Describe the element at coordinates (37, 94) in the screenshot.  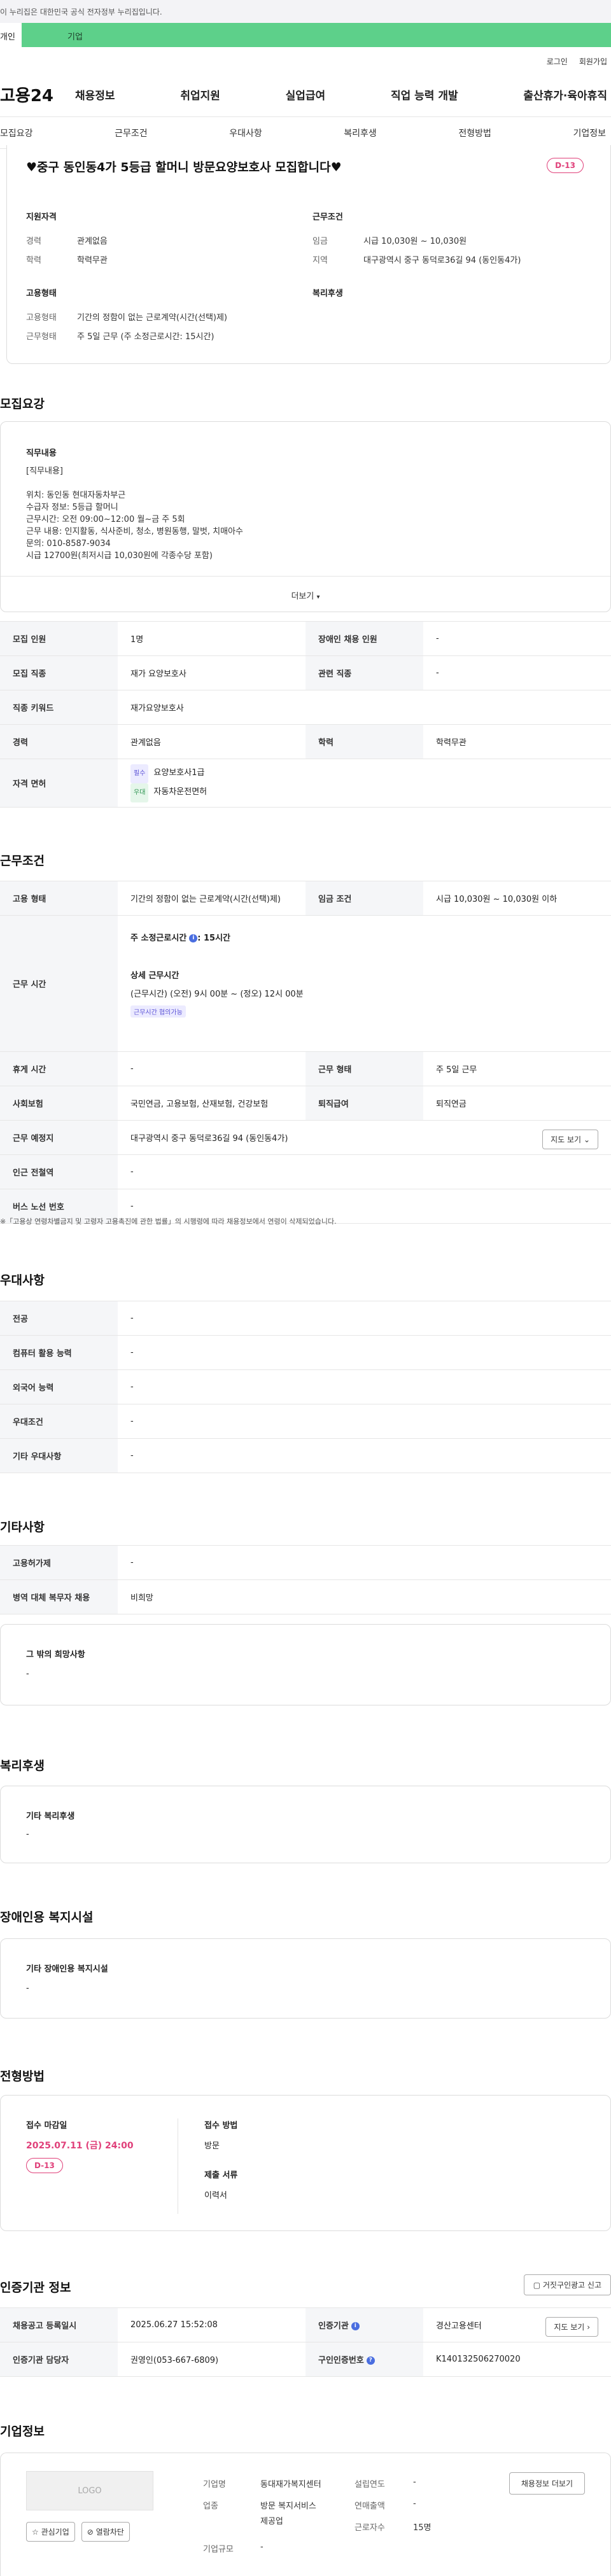
I see `site-logo: 고용24` at that location.